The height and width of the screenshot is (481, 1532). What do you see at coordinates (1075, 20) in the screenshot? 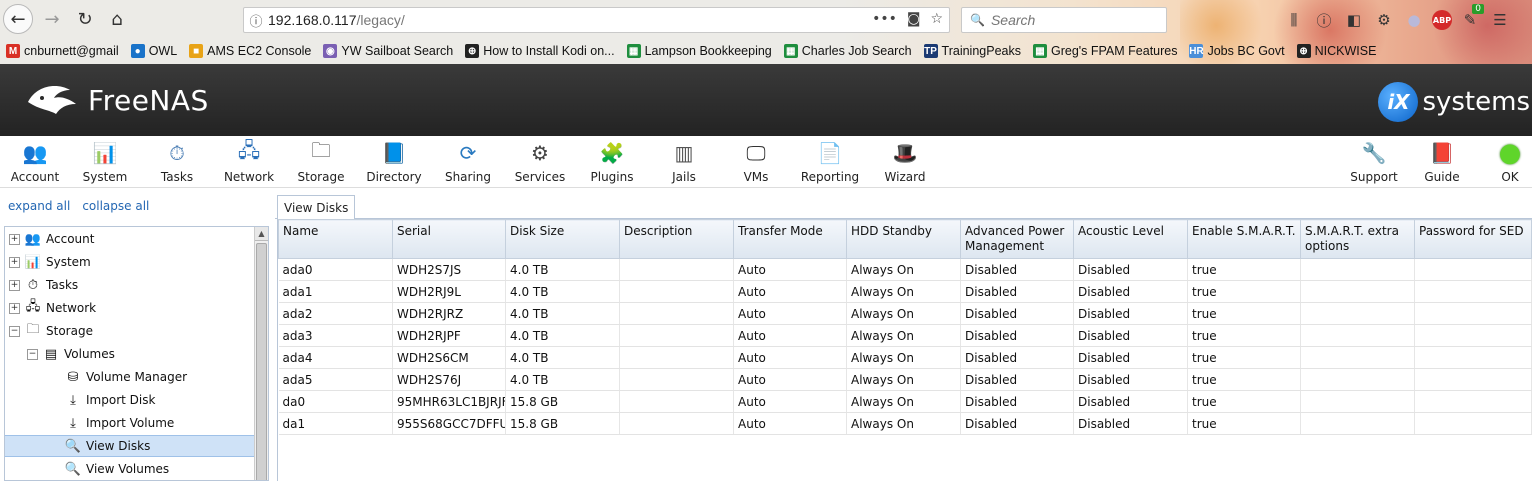
I see `search-input` at bounding box center [1075, 20].